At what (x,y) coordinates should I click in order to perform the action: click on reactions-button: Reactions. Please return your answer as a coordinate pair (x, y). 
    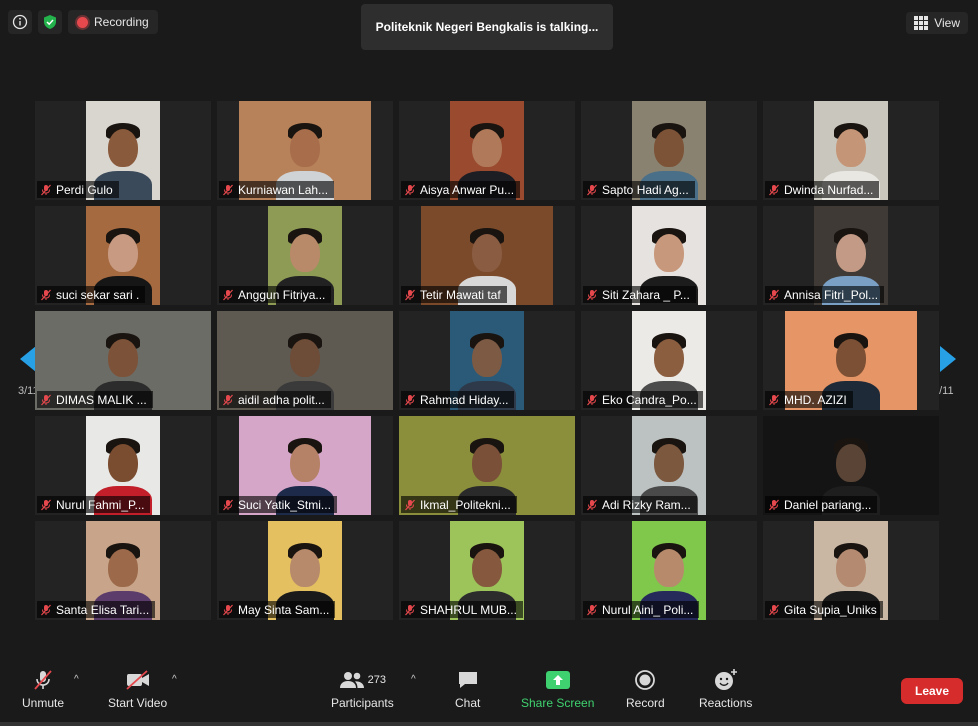
    Looking at the image, I should click on (725, 689).